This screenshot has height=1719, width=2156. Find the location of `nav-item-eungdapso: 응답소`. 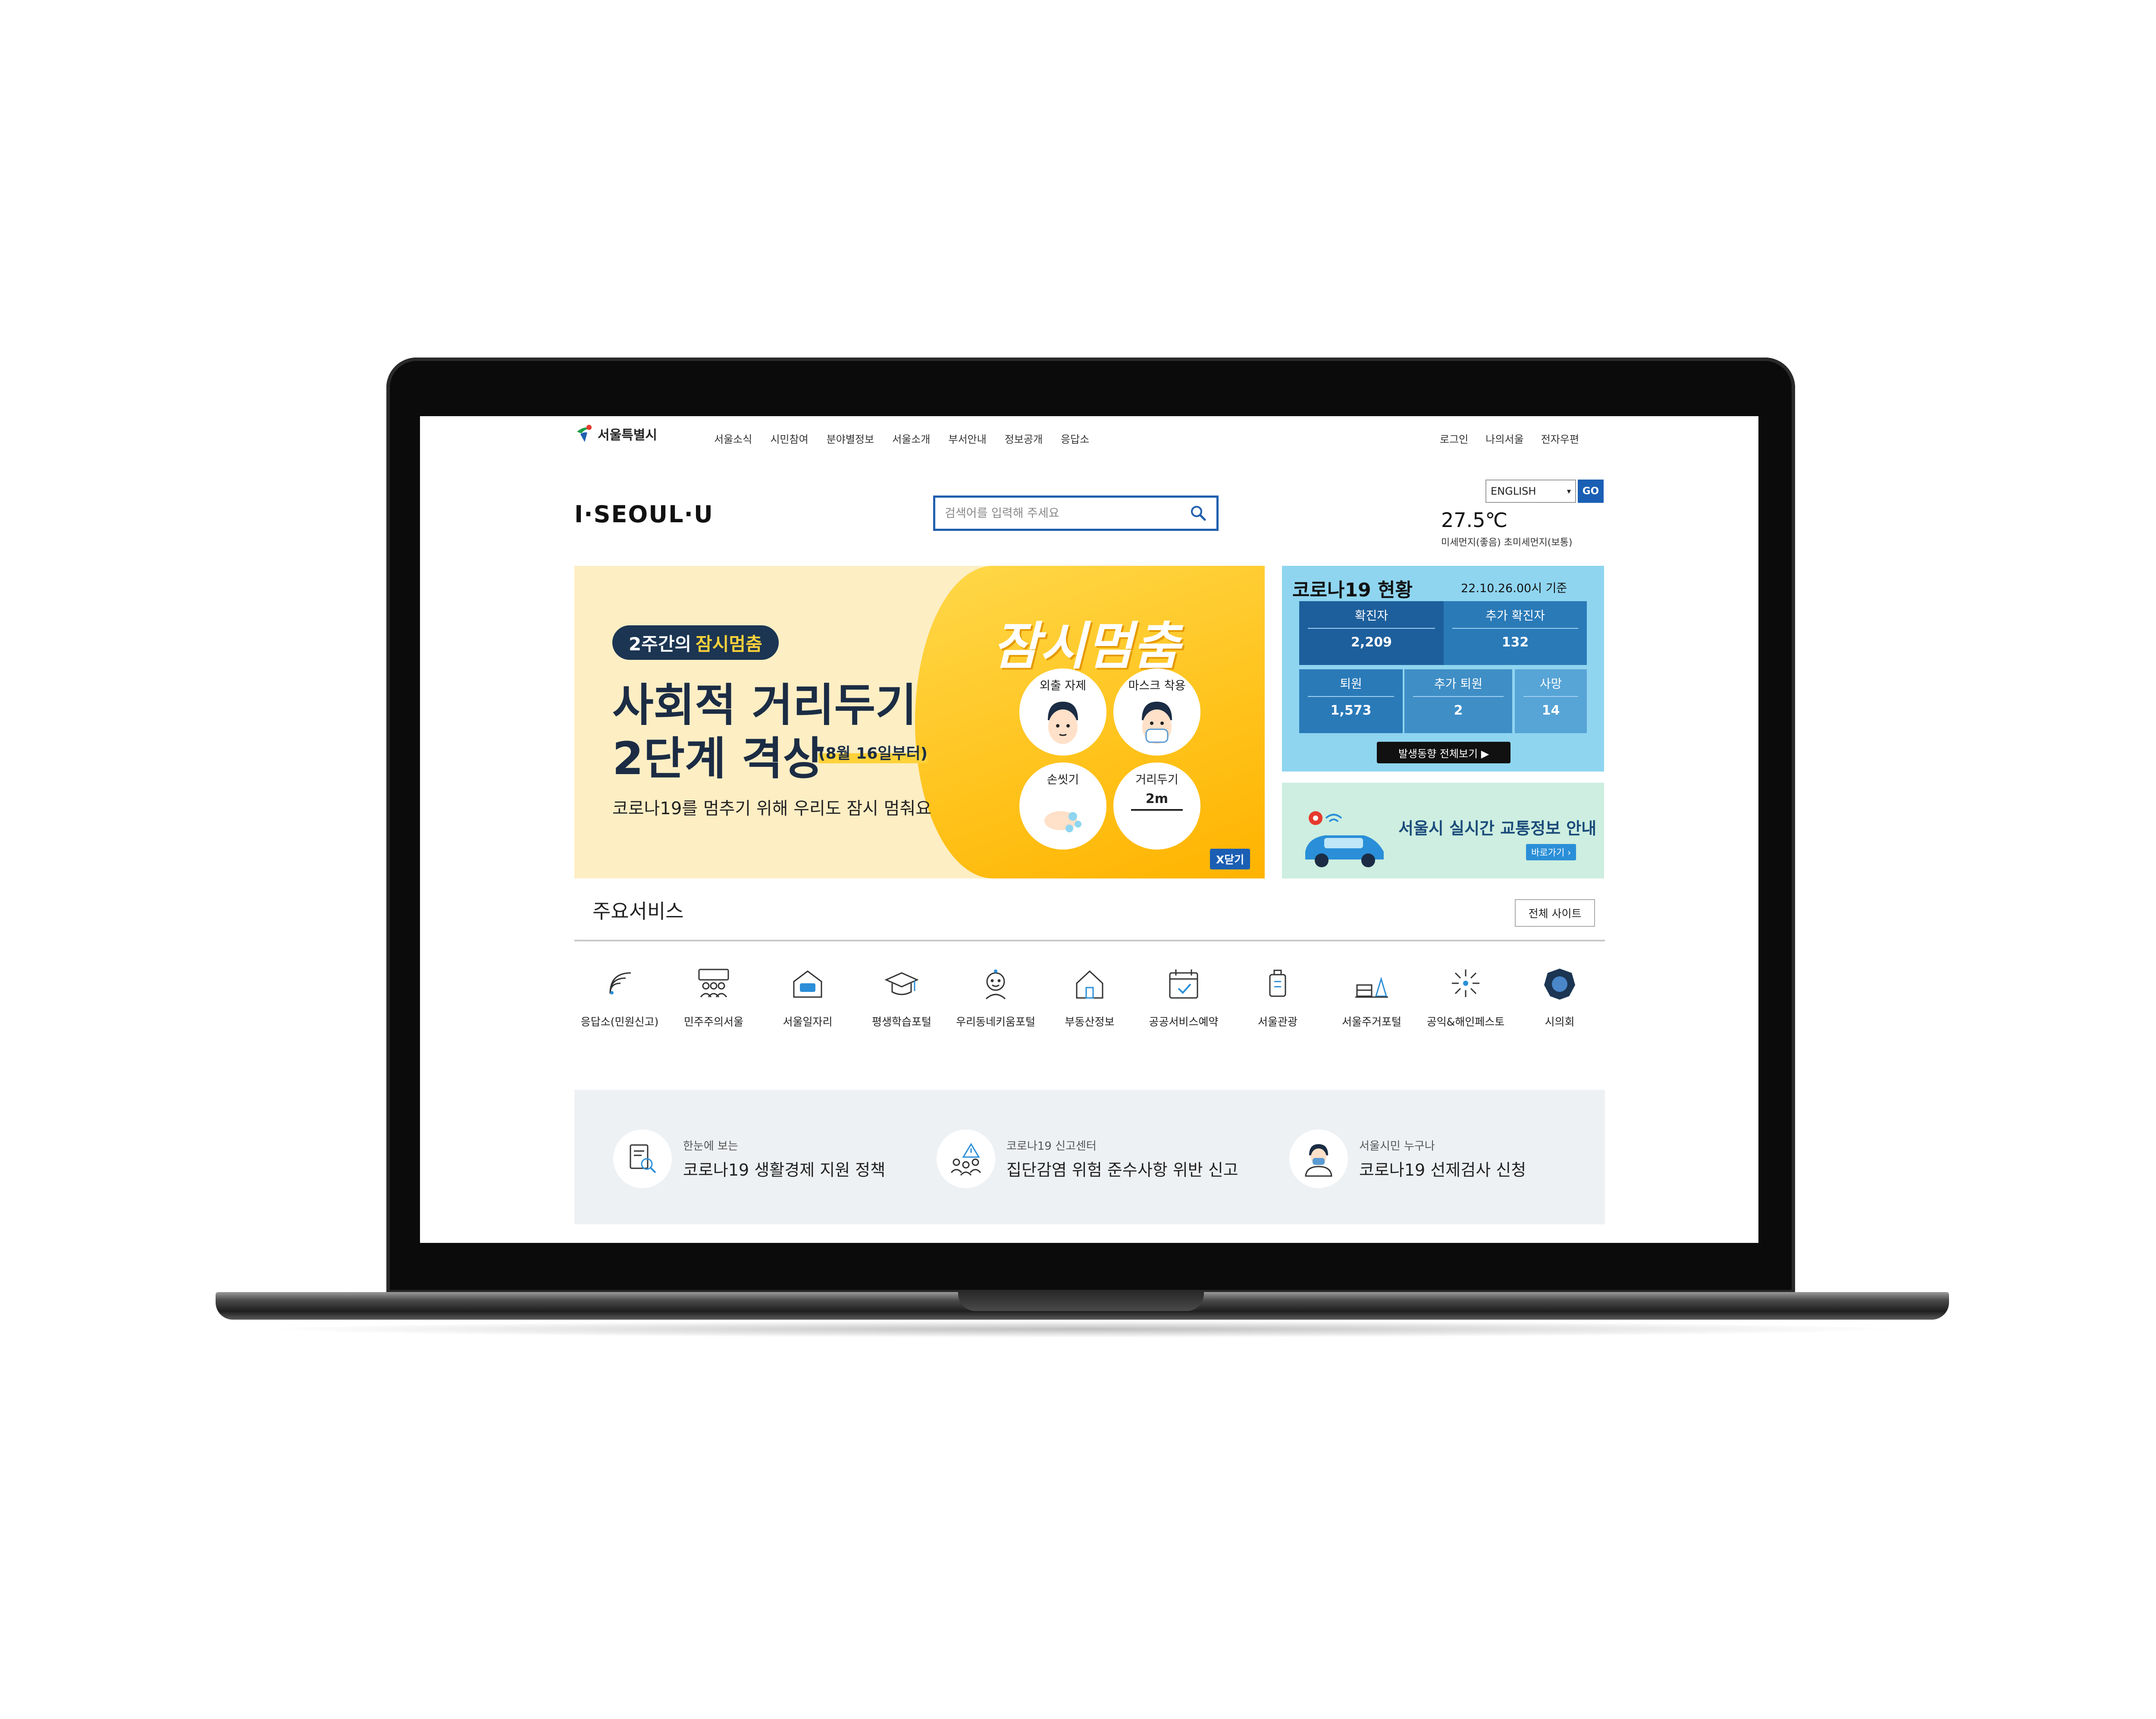

nav-item-eungdapso: 응답소 is located at coordinates (1075, 439).